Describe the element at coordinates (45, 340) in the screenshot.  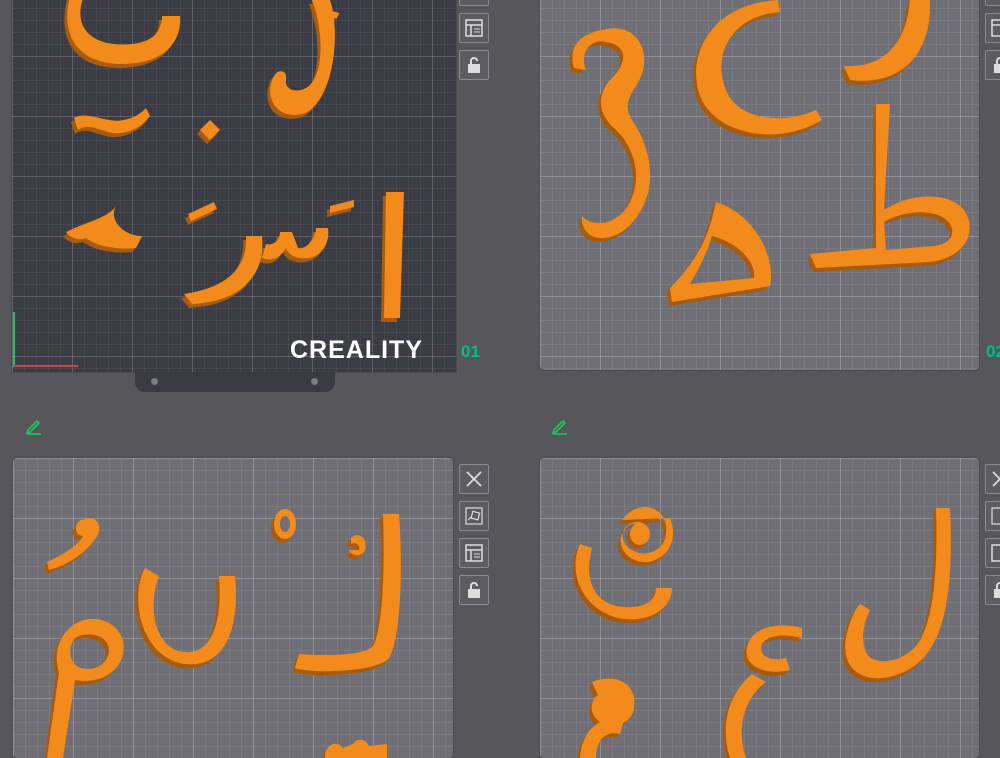
I see `axis-gizmo` at that location.